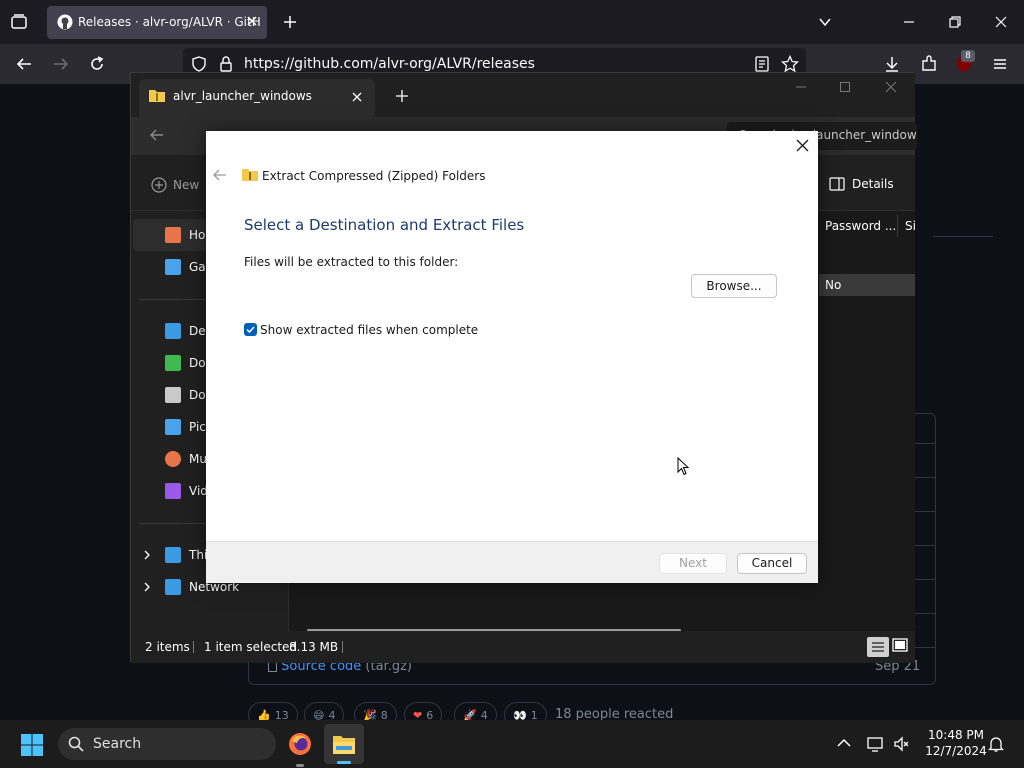 This screenshot has width=1024, height=768. I want to click on dialog-footer: Next Cancel, so click(512, 562).